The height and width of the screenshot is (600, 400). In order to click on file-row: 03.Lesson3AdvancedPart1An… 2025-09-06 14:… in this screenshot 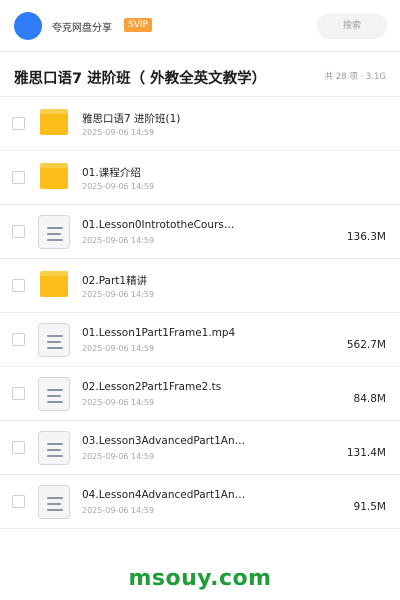, I will do `click(200, 448)`.